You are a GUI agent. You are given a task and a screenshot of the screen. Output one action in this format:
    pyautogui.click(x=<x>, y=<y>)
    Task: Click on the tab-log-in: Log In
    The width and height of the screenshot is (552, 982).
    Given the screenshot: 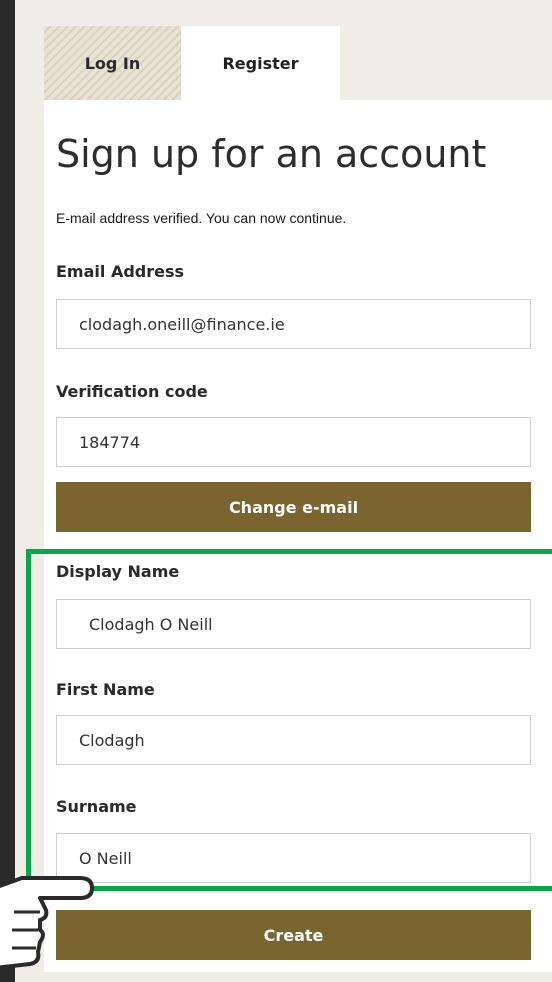 What is the action you would take?
    pyautogui.click(x=112, y=63)
    